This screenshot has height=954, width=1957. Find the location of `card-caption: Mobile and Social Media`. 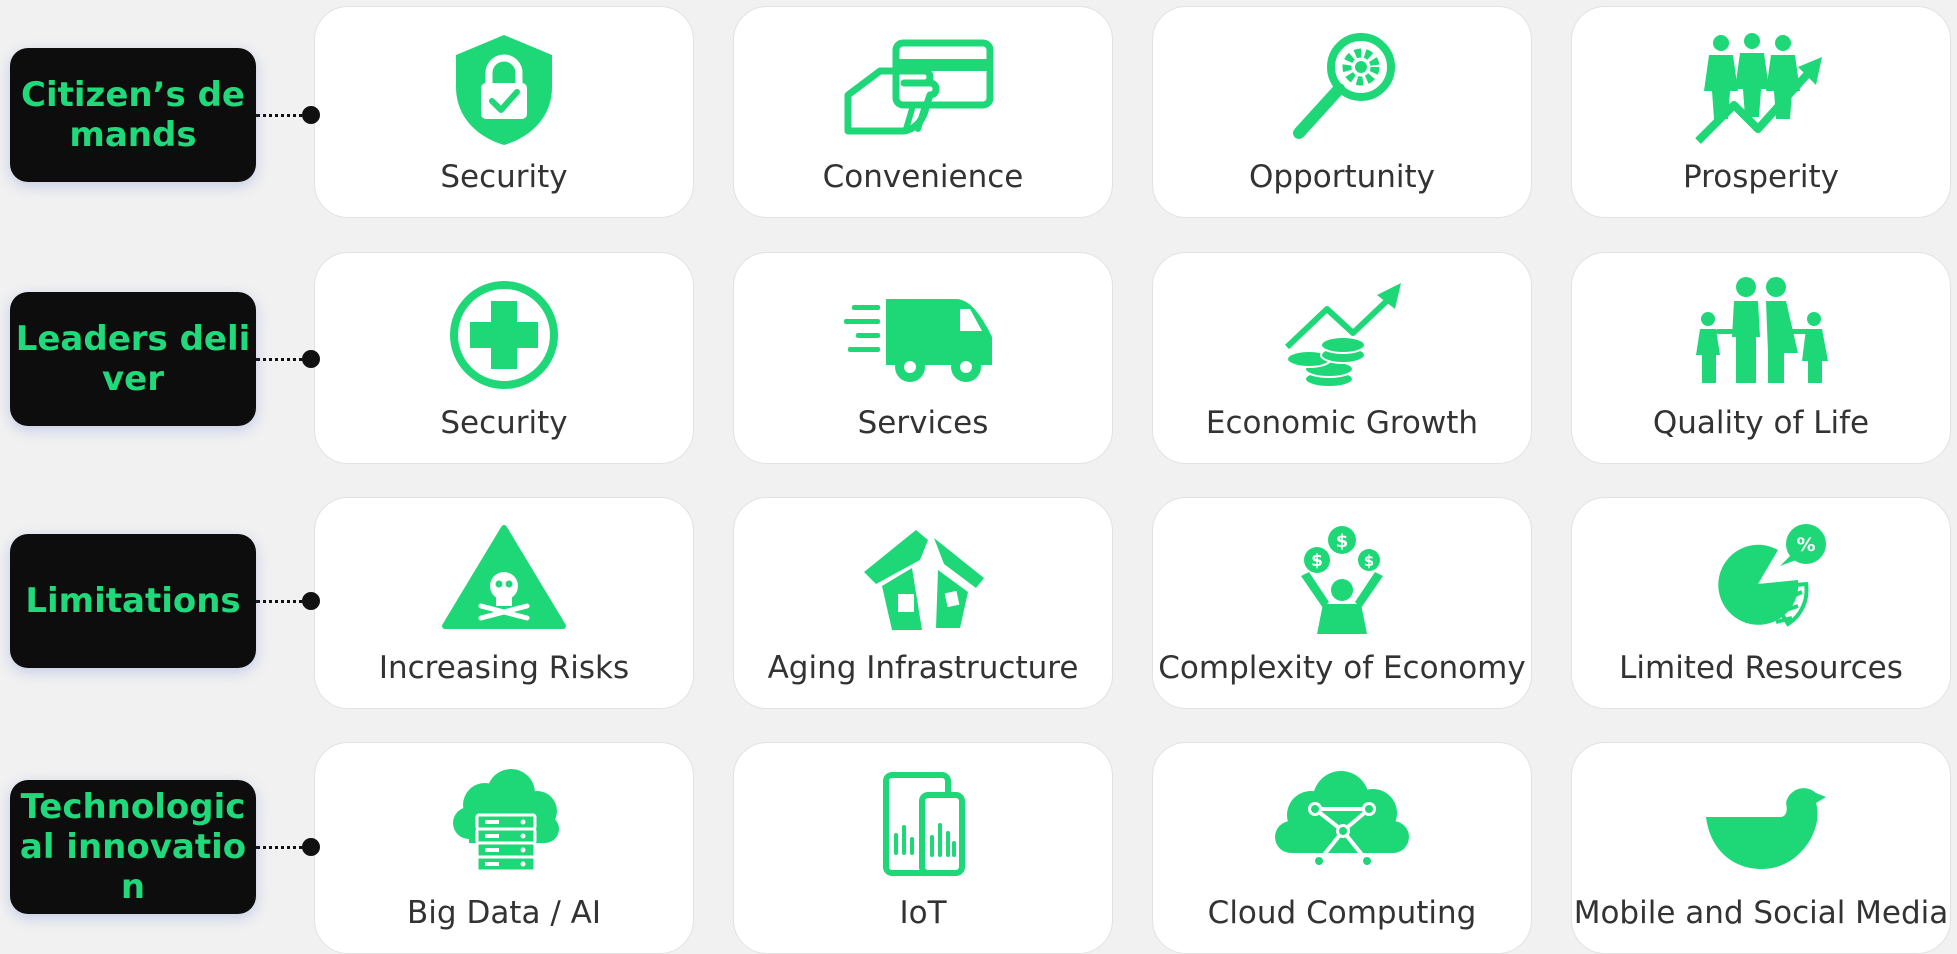

card-caption: Mobile and Social Media is located at coordinates (1761, 913).